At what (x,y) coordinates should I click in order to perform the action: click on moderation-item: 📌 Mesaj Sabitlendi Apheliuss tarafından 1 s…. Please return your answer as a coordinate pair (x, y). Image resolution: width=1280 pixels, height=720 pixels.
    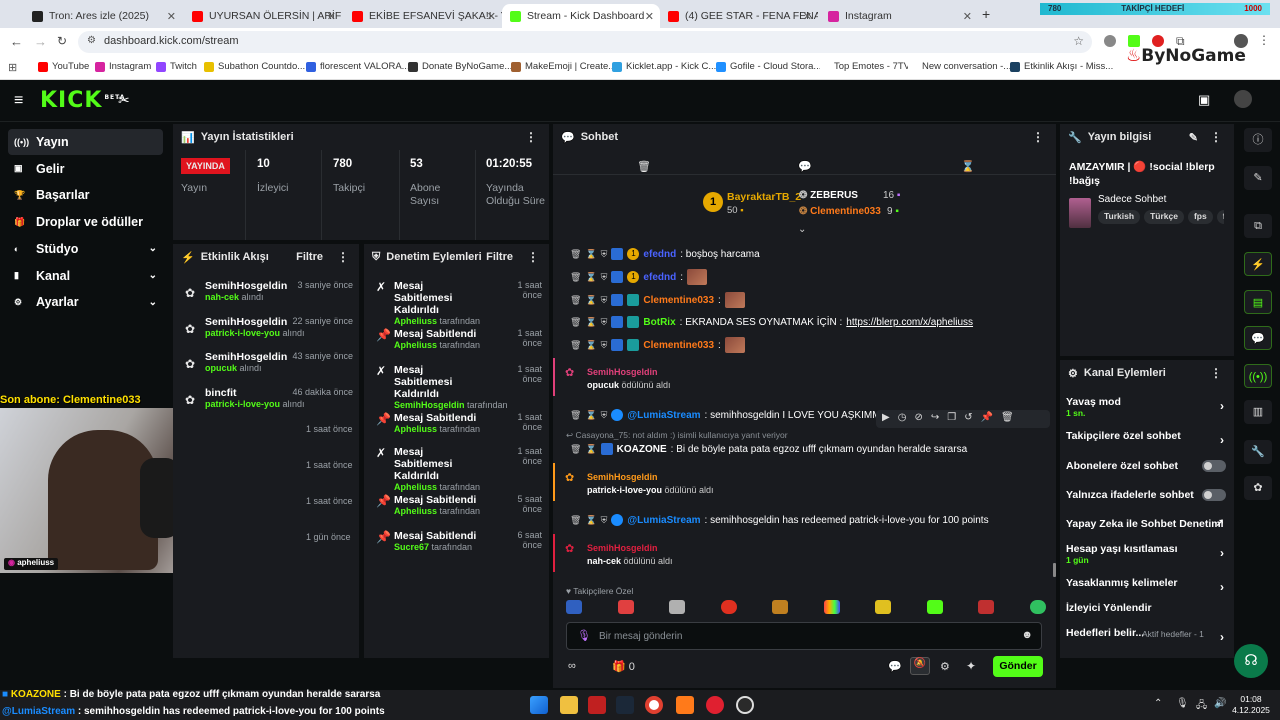
    Looking at the image, I should click on (457, 339).